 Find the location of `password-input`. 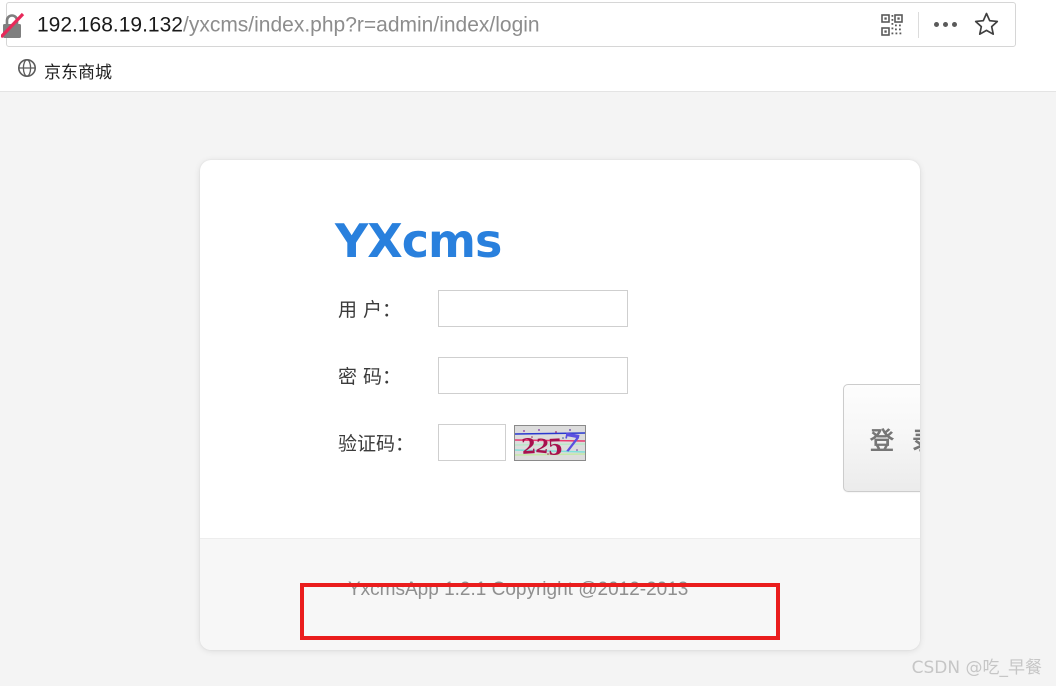

password-input is located at coordinates (533, 375).